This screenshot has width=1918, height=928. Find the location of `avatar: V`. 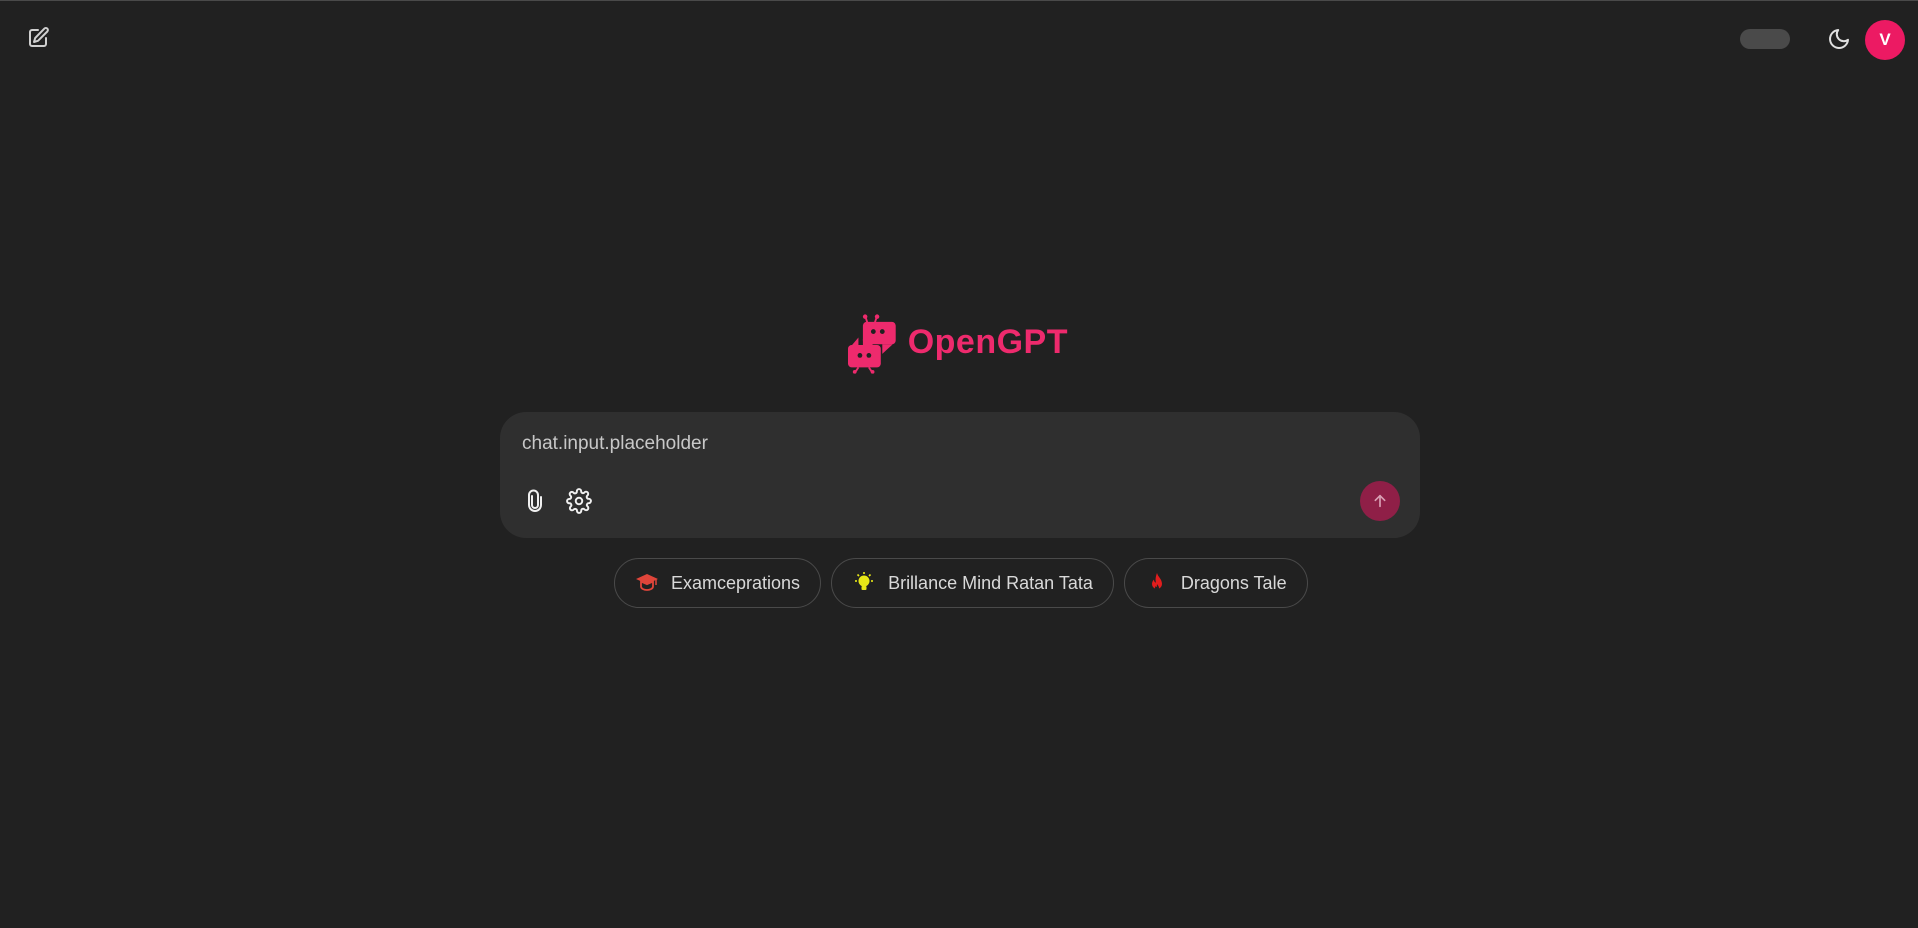

avatar: V is located at coordinates (1885, 40).